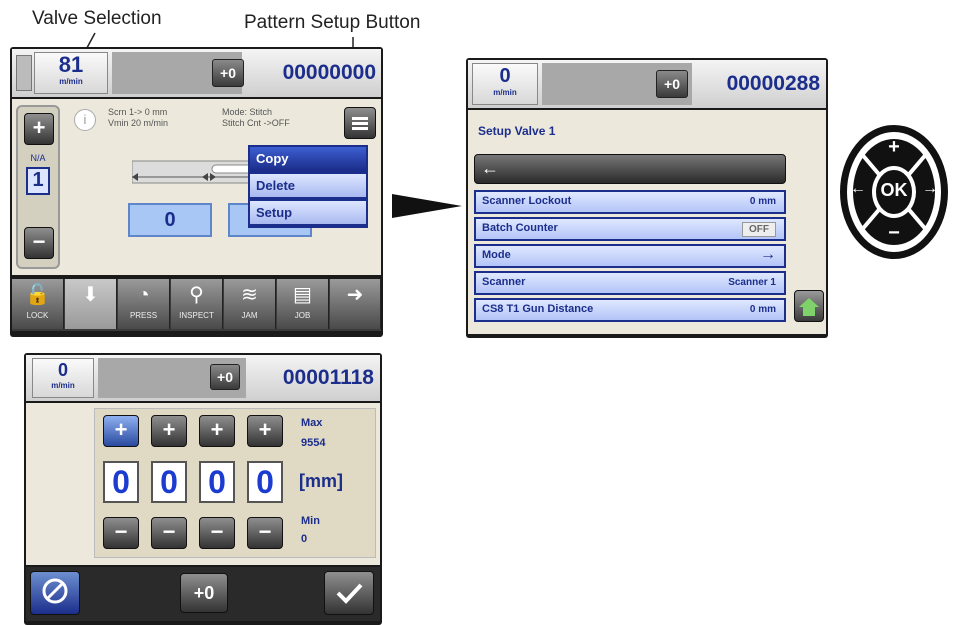 This screenshot has height=625, width=956. I want to click on setting-mode: Mode →, so click(630, 256).